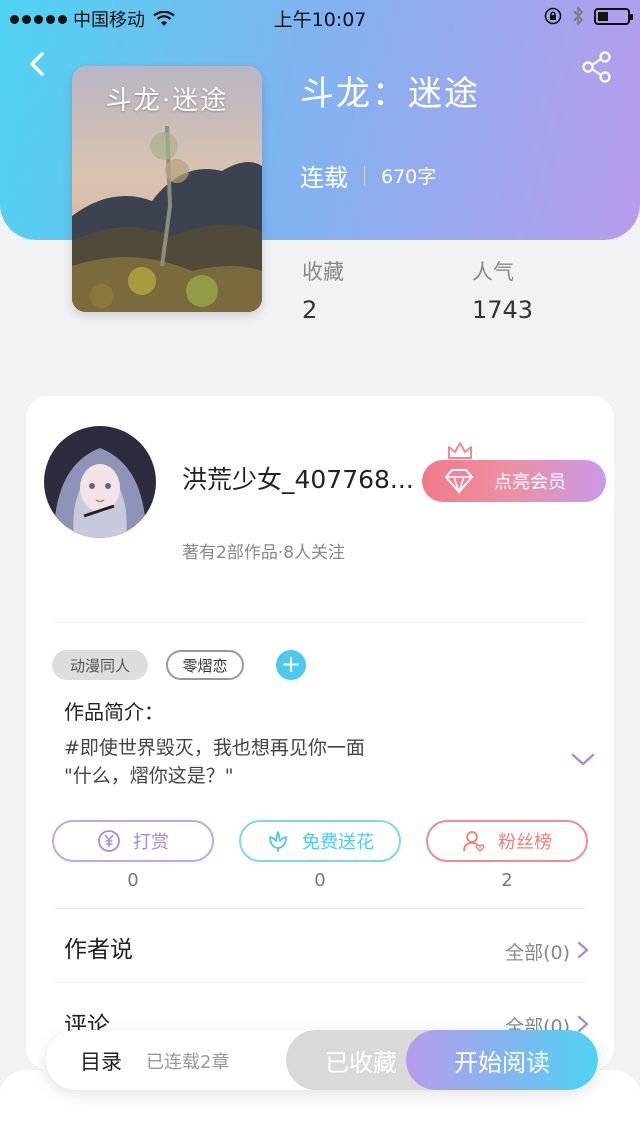 The width and height of the screenshot is (640, 1138). What do you see at coordinates (588, 16) in the screenshot?
I see `status-right` at bounding box center [588, 16].